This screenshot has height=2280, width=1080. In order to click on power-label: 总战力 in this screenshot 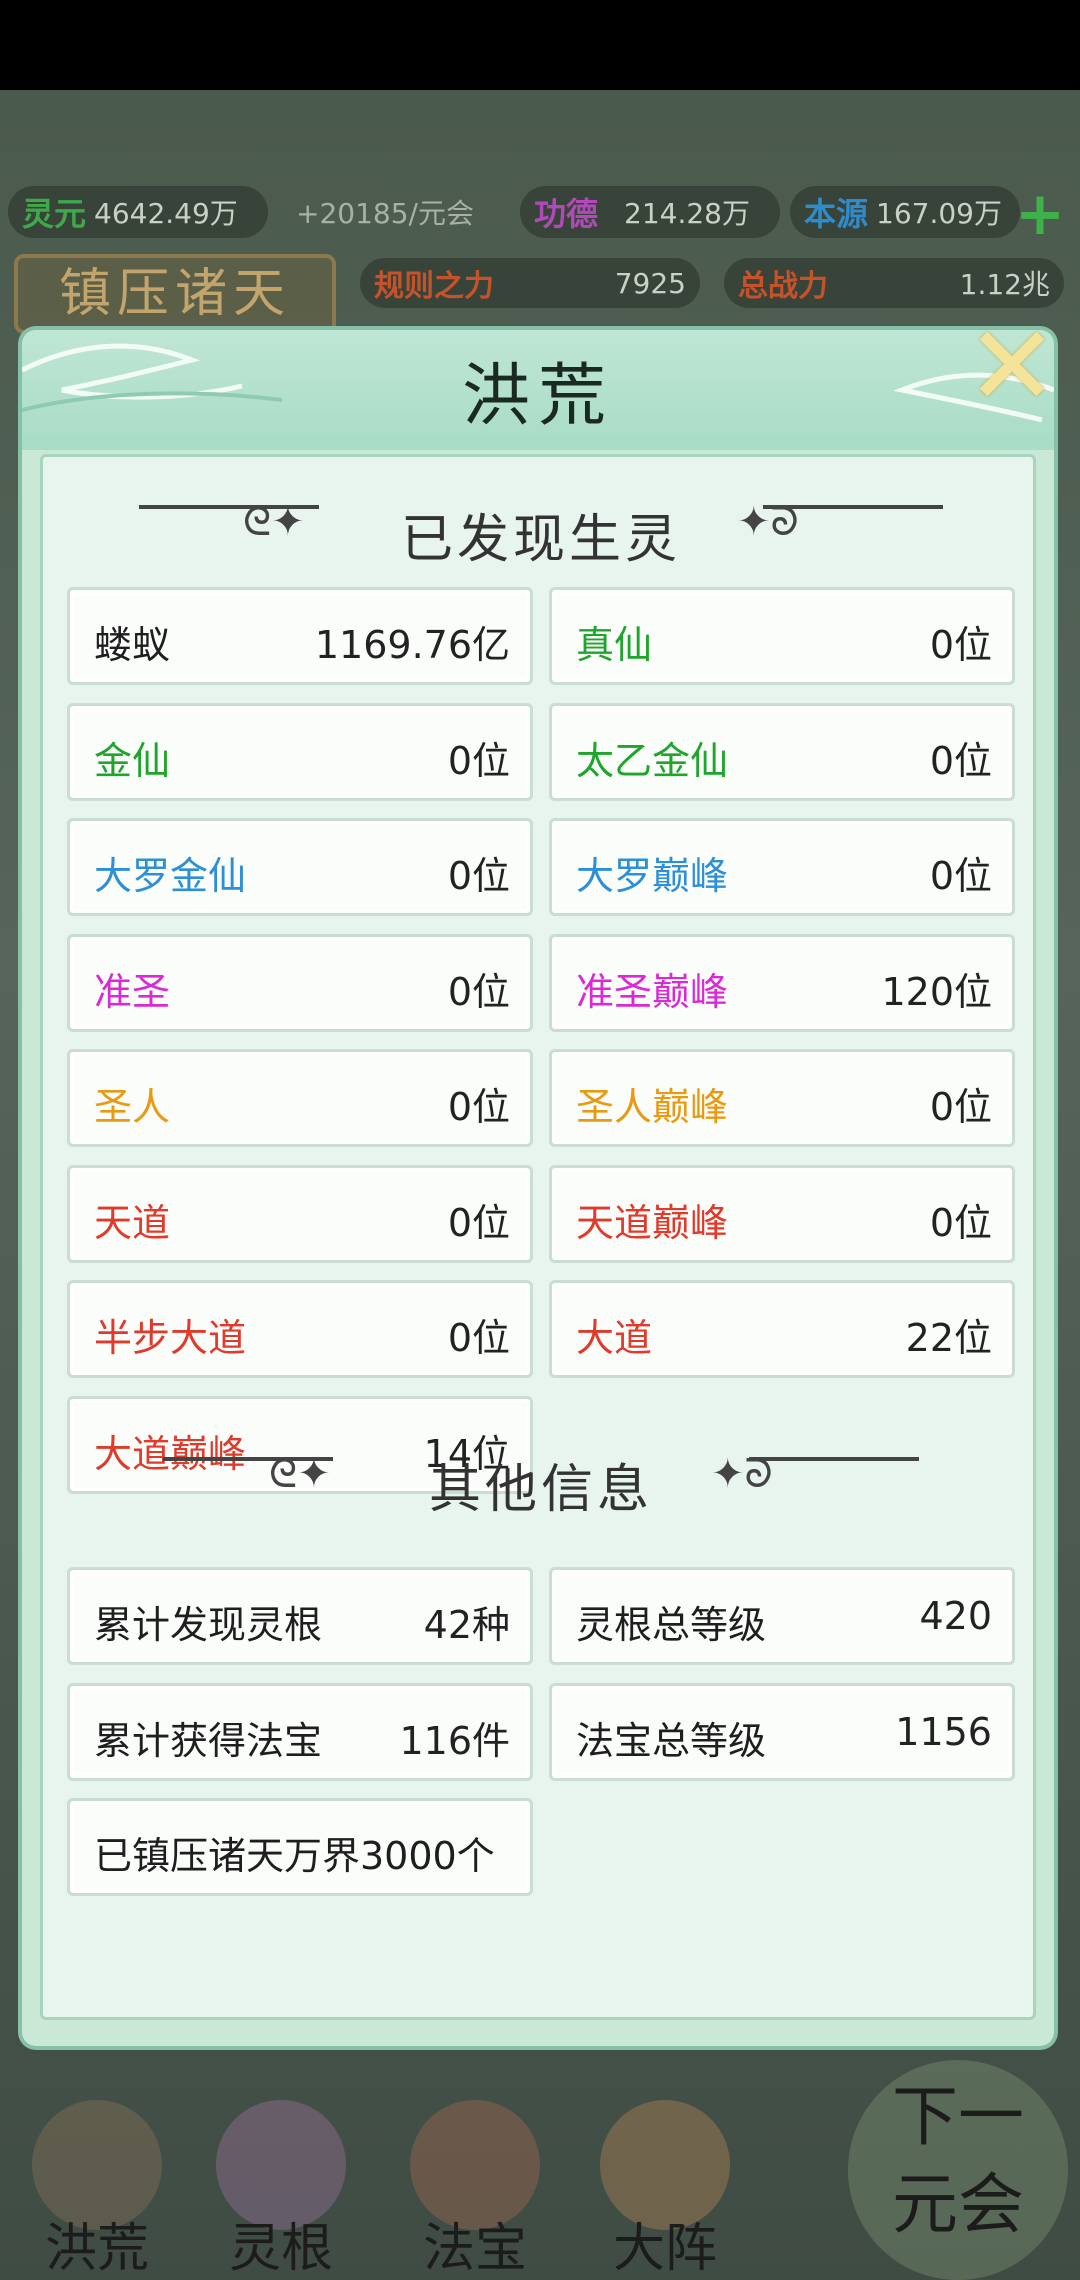, I will do `click(783, 286)`.